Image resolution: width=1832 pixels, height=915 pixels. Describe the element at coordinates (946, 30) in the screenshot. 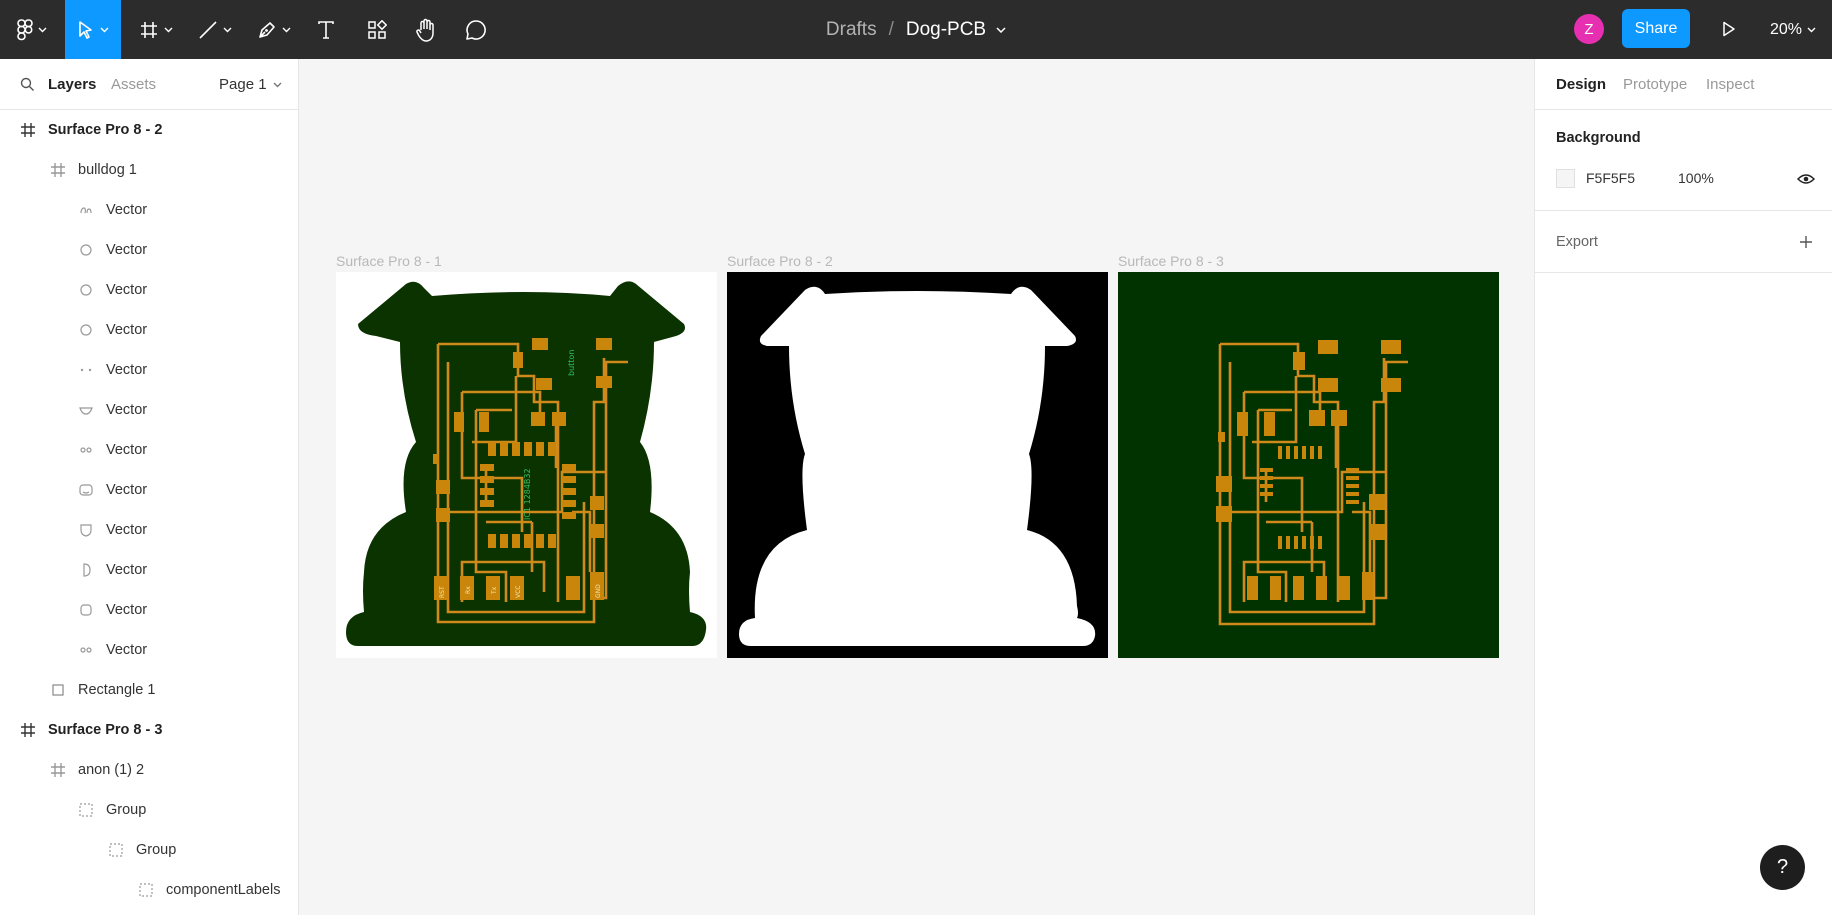

I see `file-name: Dog-PCB` at that location.